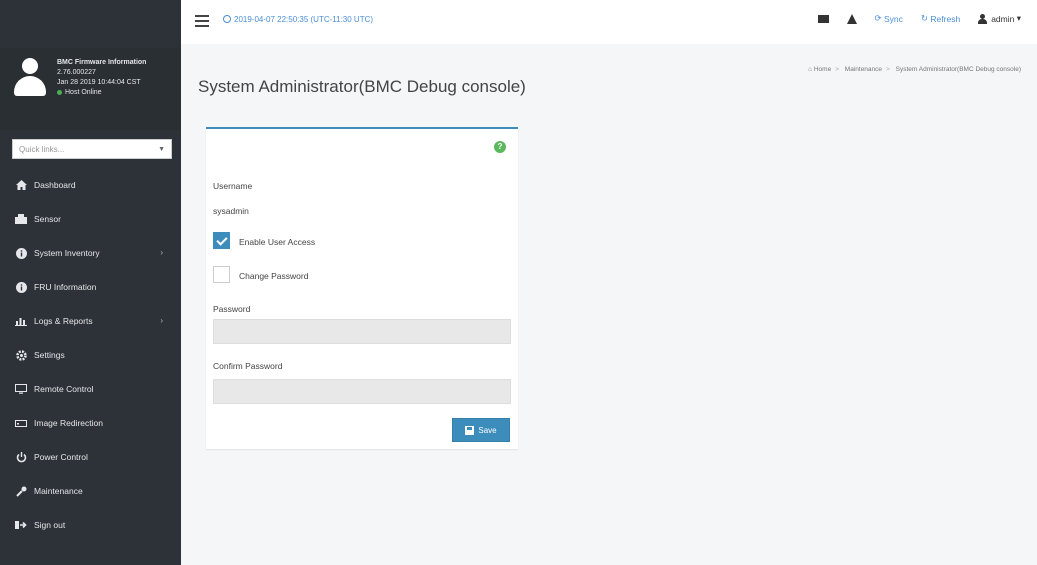 The image size is (1037, 565). I want to click on quick-links-select: Quick links... ▼, so click(92, 149).